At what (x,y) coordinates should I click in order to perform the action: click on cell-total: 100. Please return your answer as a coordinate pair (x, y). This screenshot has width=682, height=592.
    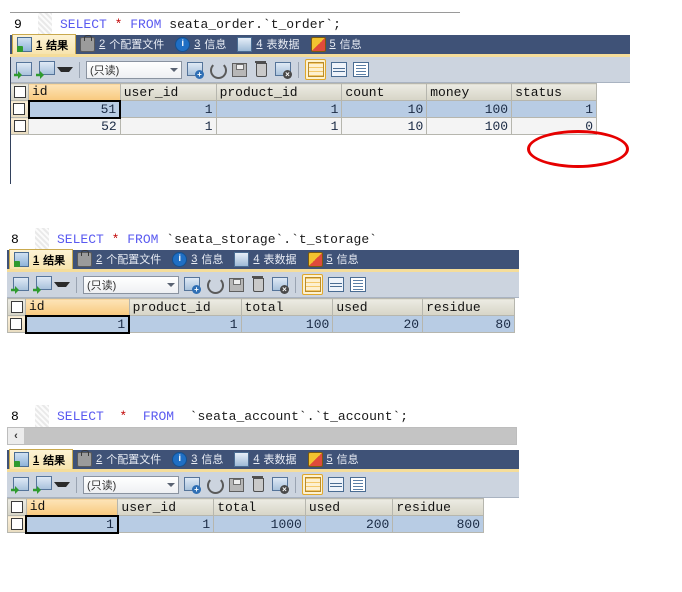
    Looking at the image, I should click on (287, 324).